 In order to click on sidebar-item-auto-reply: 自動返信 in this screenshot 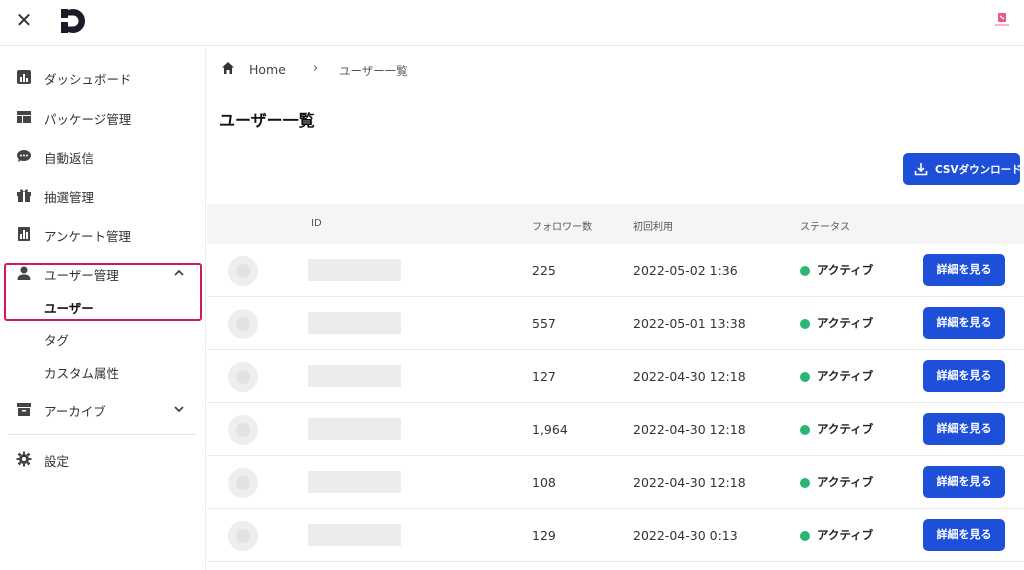, I will do `click(103, 156)`.